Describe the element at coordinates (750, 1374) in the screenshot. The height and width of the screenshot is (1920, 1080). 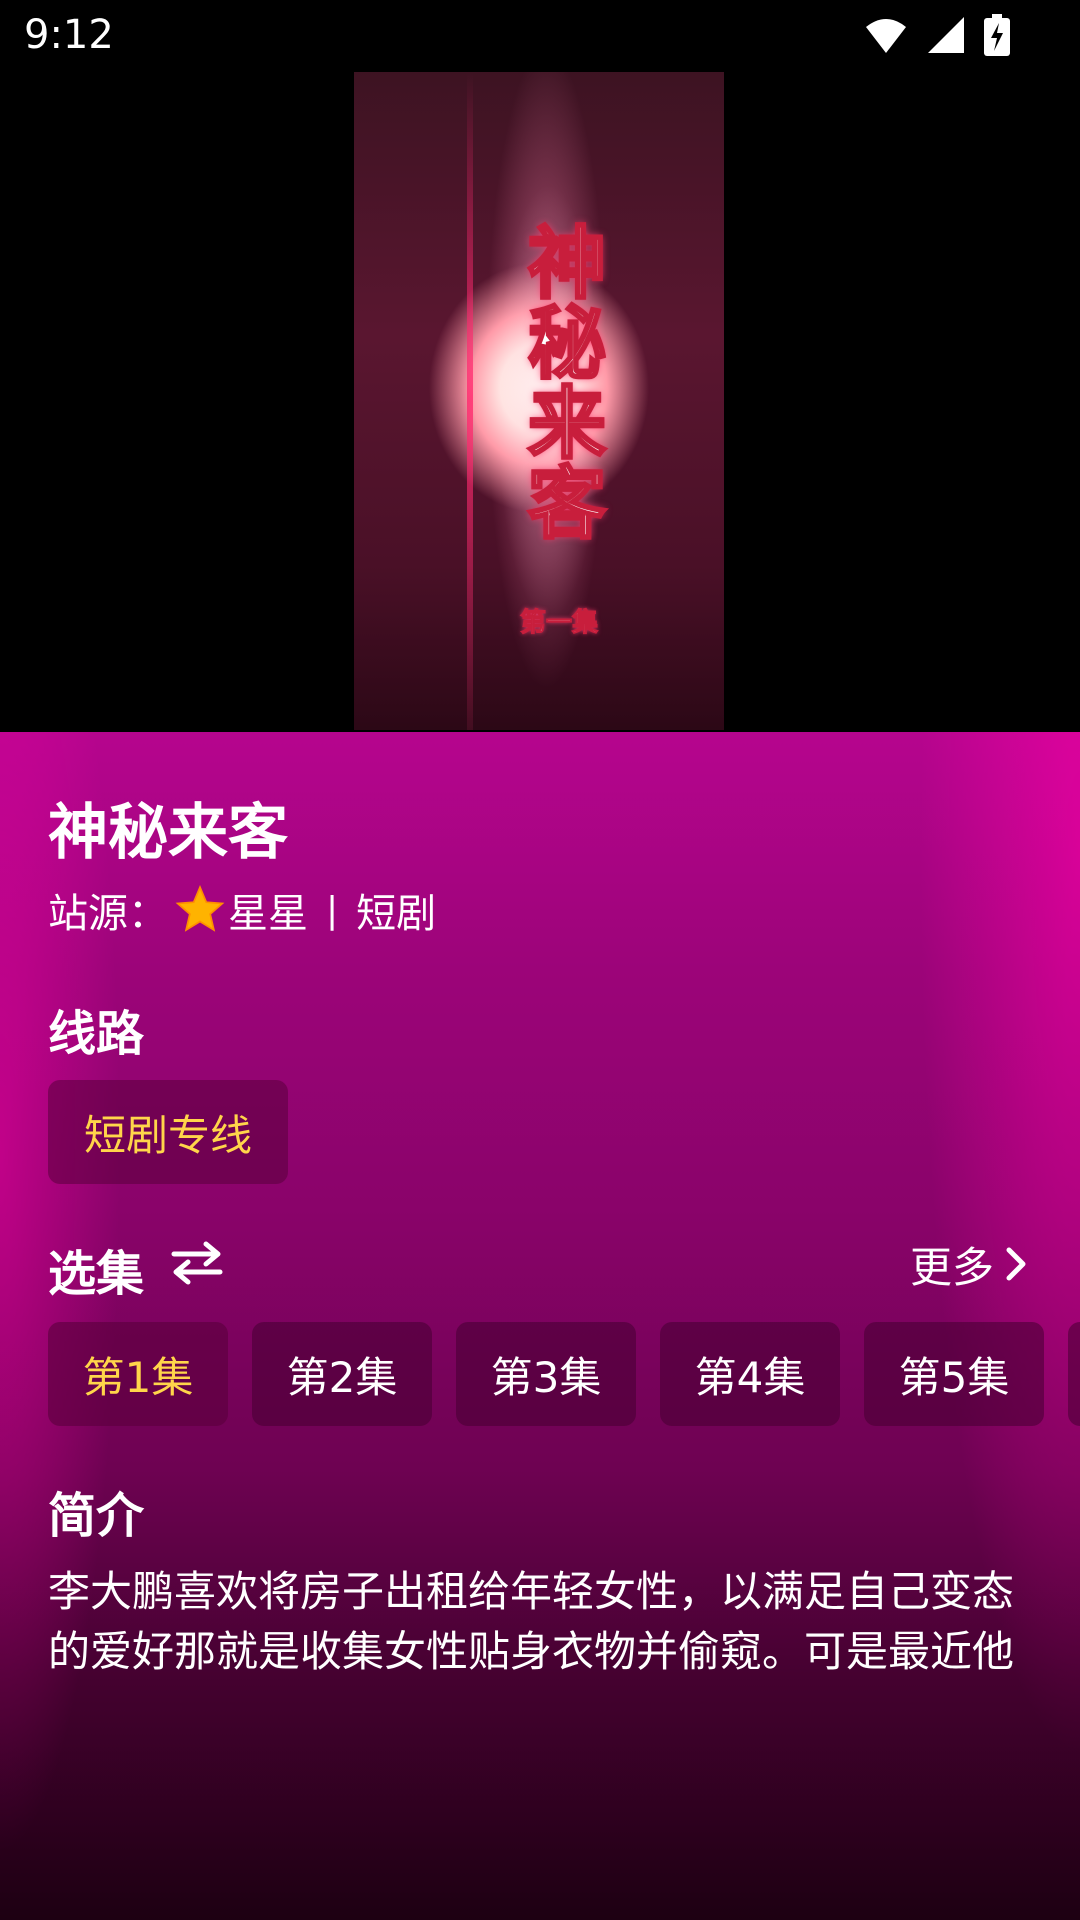
I see `episode-button-4: 第4集` at that location.